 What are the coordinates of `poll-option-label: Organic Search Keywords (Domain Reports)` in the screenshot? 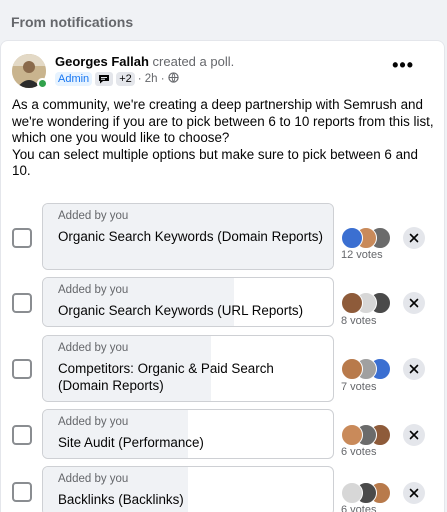 It's located at (190, 236).